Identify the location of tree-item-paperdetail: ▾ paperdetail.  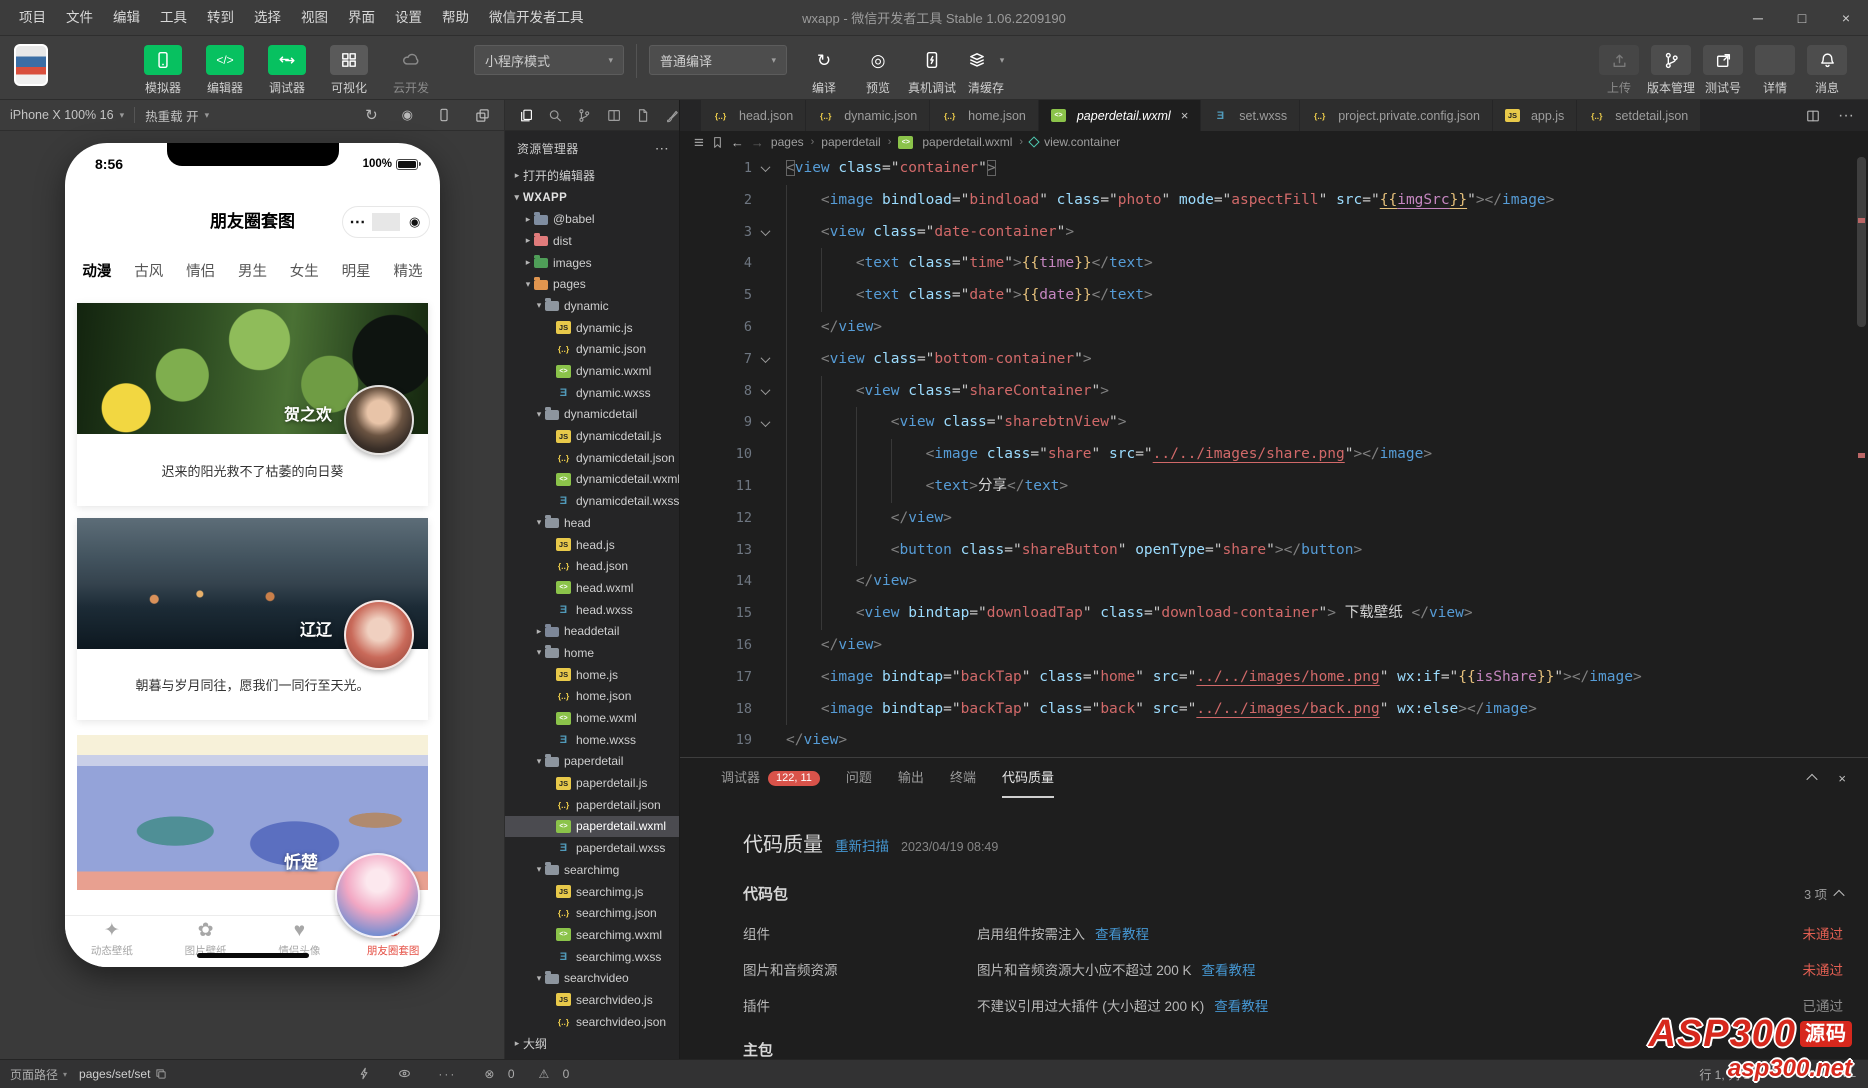
(592, 762).